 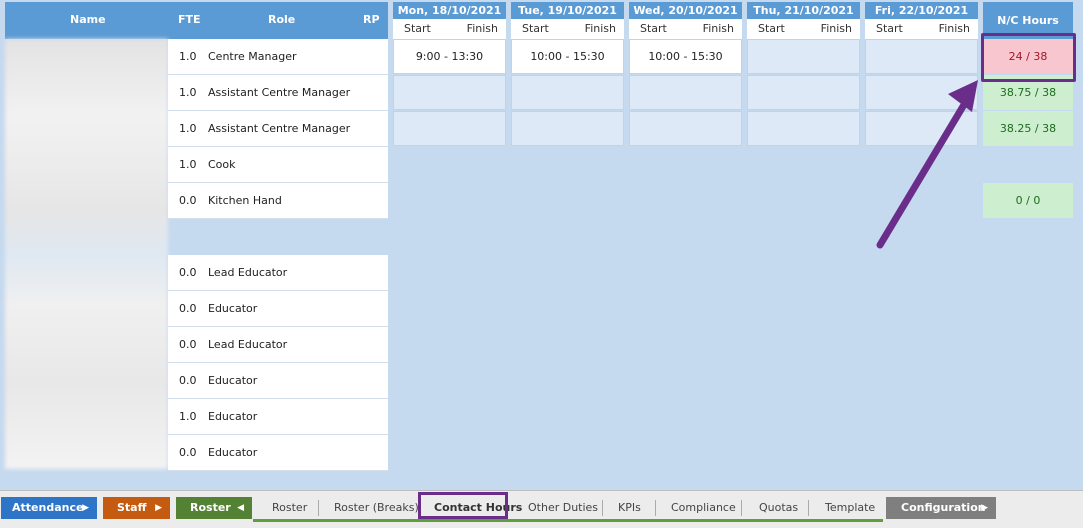 What do you see at coordinates (927, 164) in the screenshot?
I see `annotation-arrow-icon` at bounding box center [927, 164].